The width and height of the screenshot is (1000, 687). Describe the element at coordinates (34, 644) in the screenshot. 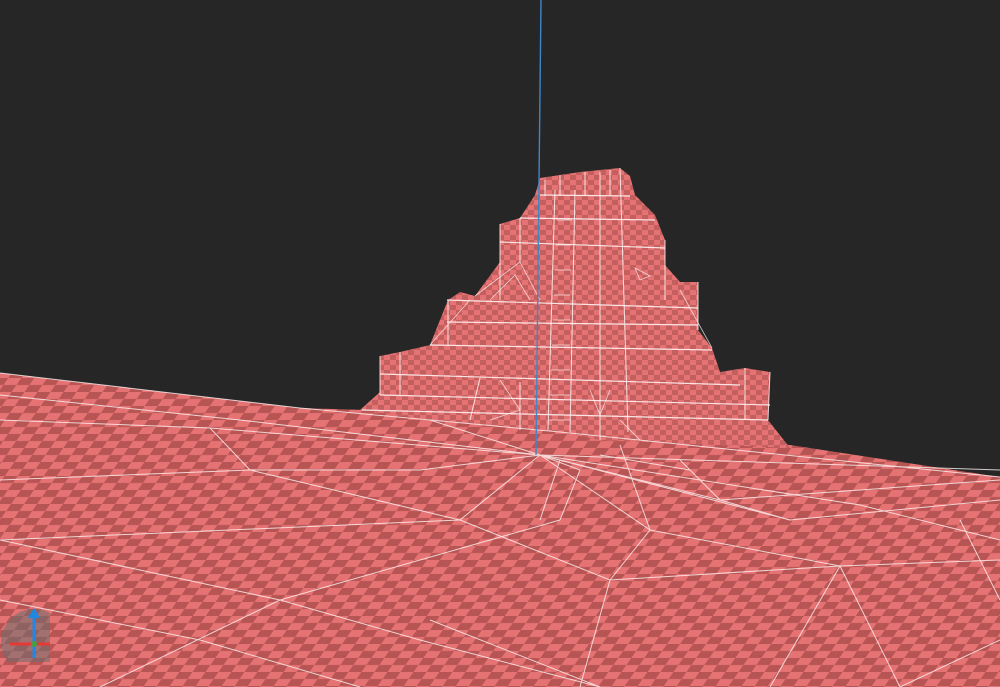

I see `forward-axis-icon` at that location.